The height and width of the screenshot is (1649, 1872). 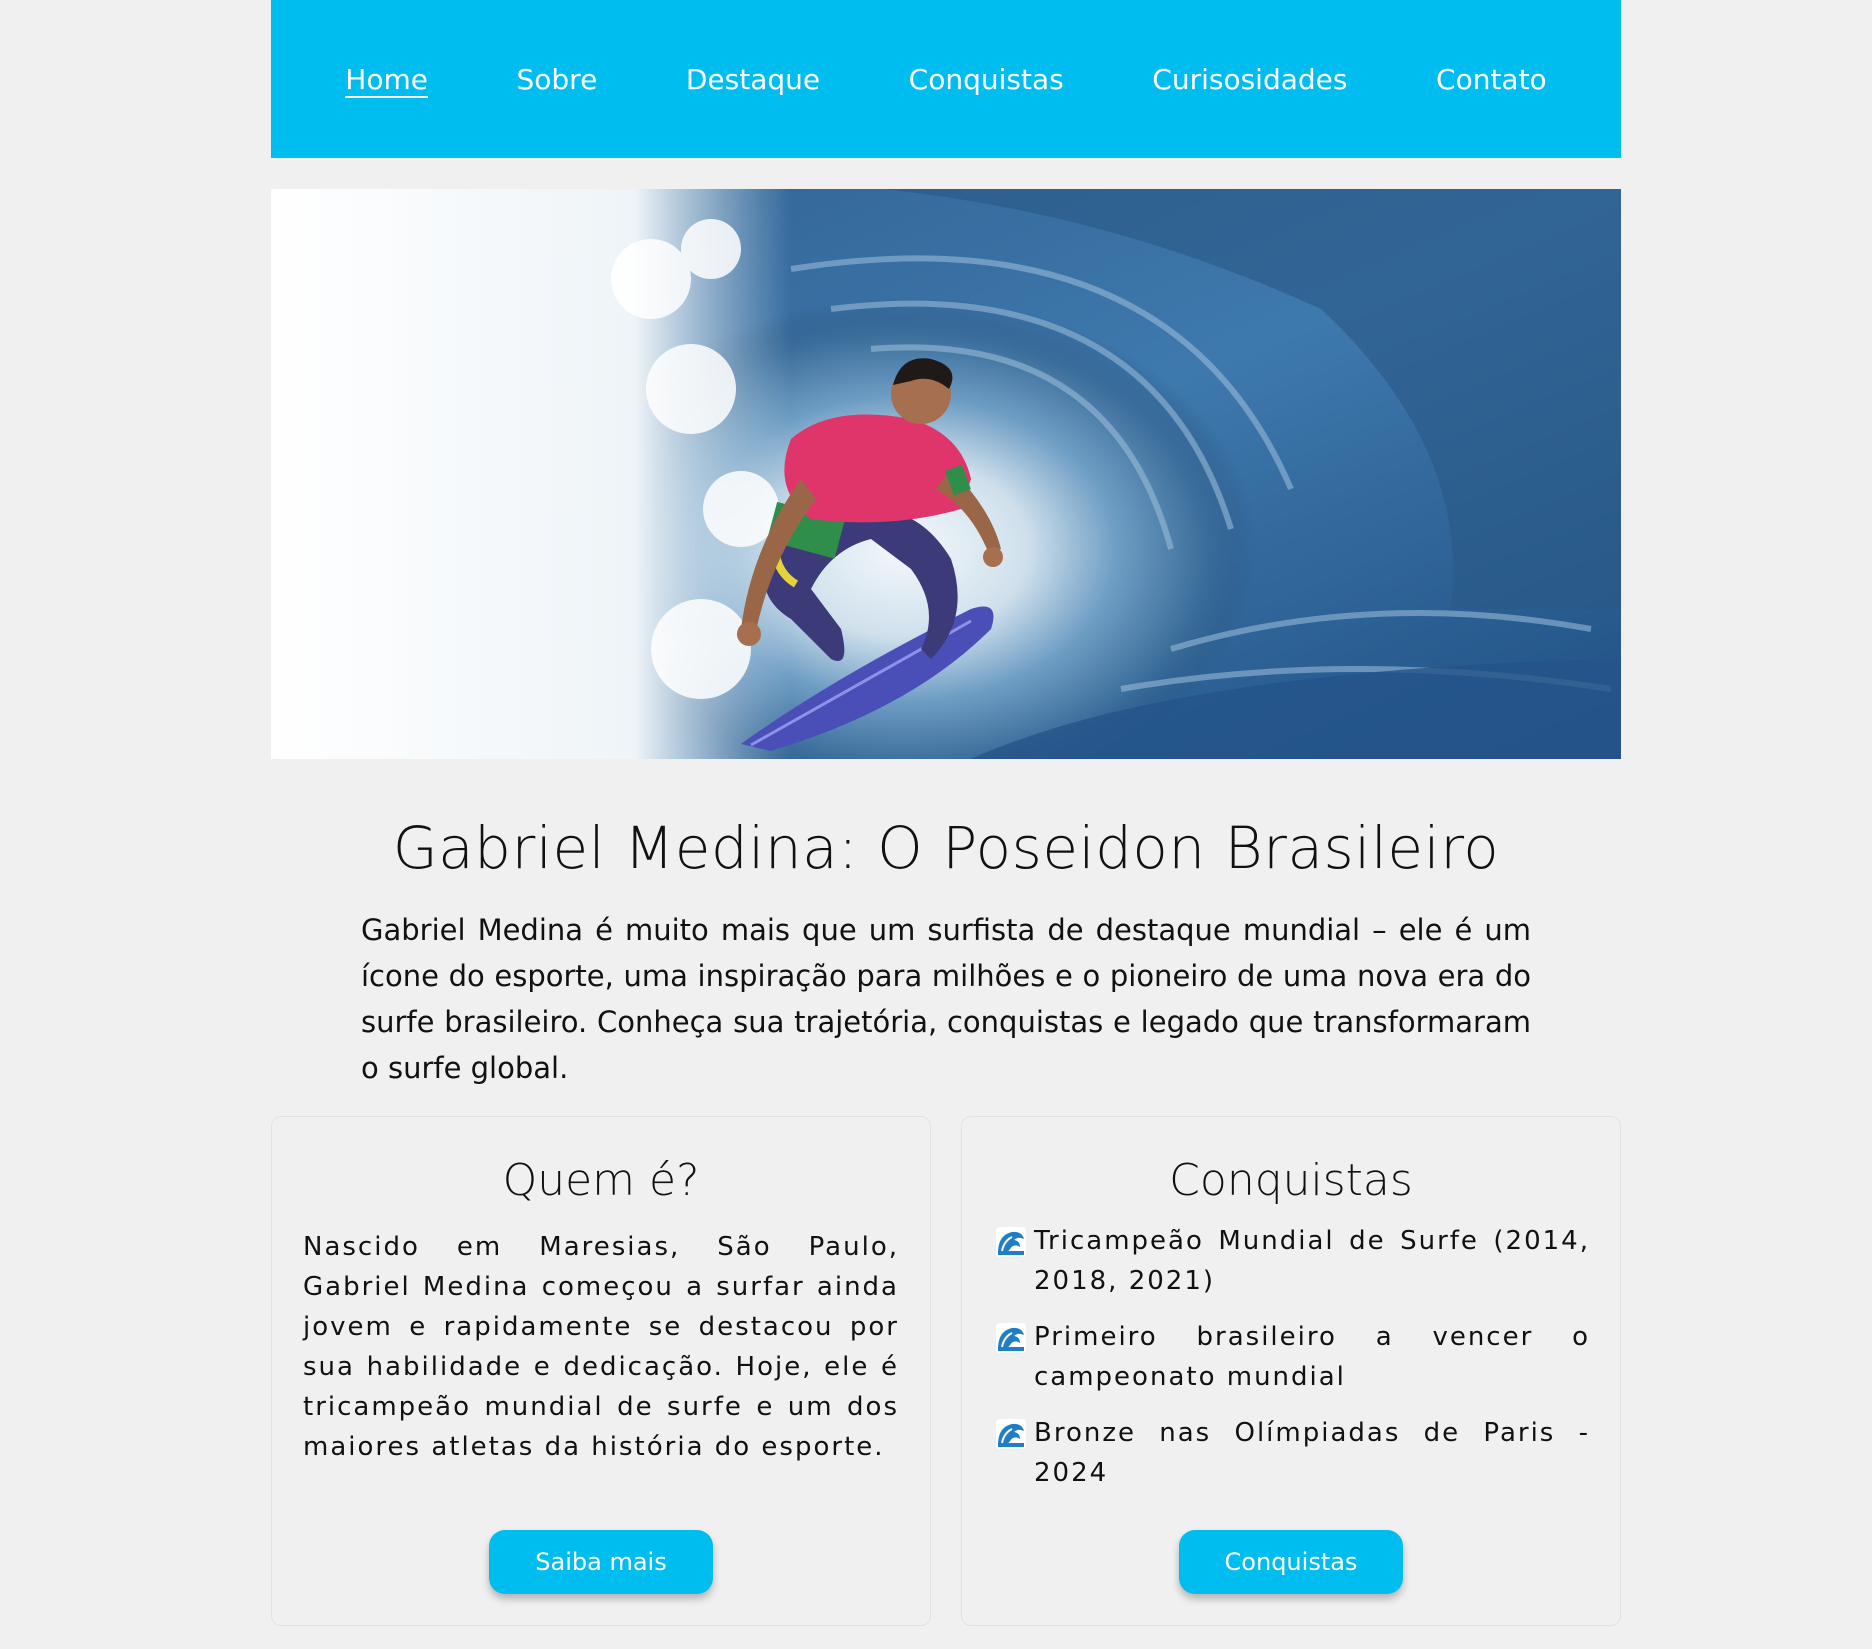 What do you see at coordinates (986, 79) in the screenshot?
I see `nav-conquistas-link: Conquistas` at bounding box center [986, 79].